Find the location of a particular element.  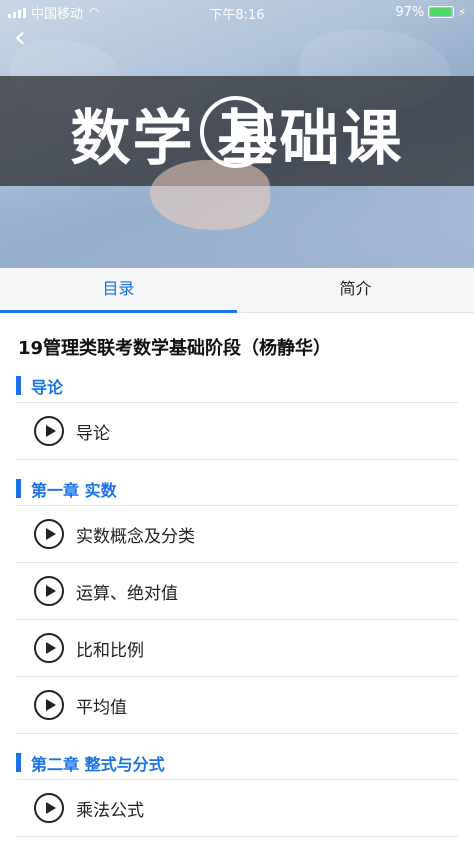

status-bar: 中国移动 ◠ 下午8:16 97% ⚡ is located at coordinates (237, 12).